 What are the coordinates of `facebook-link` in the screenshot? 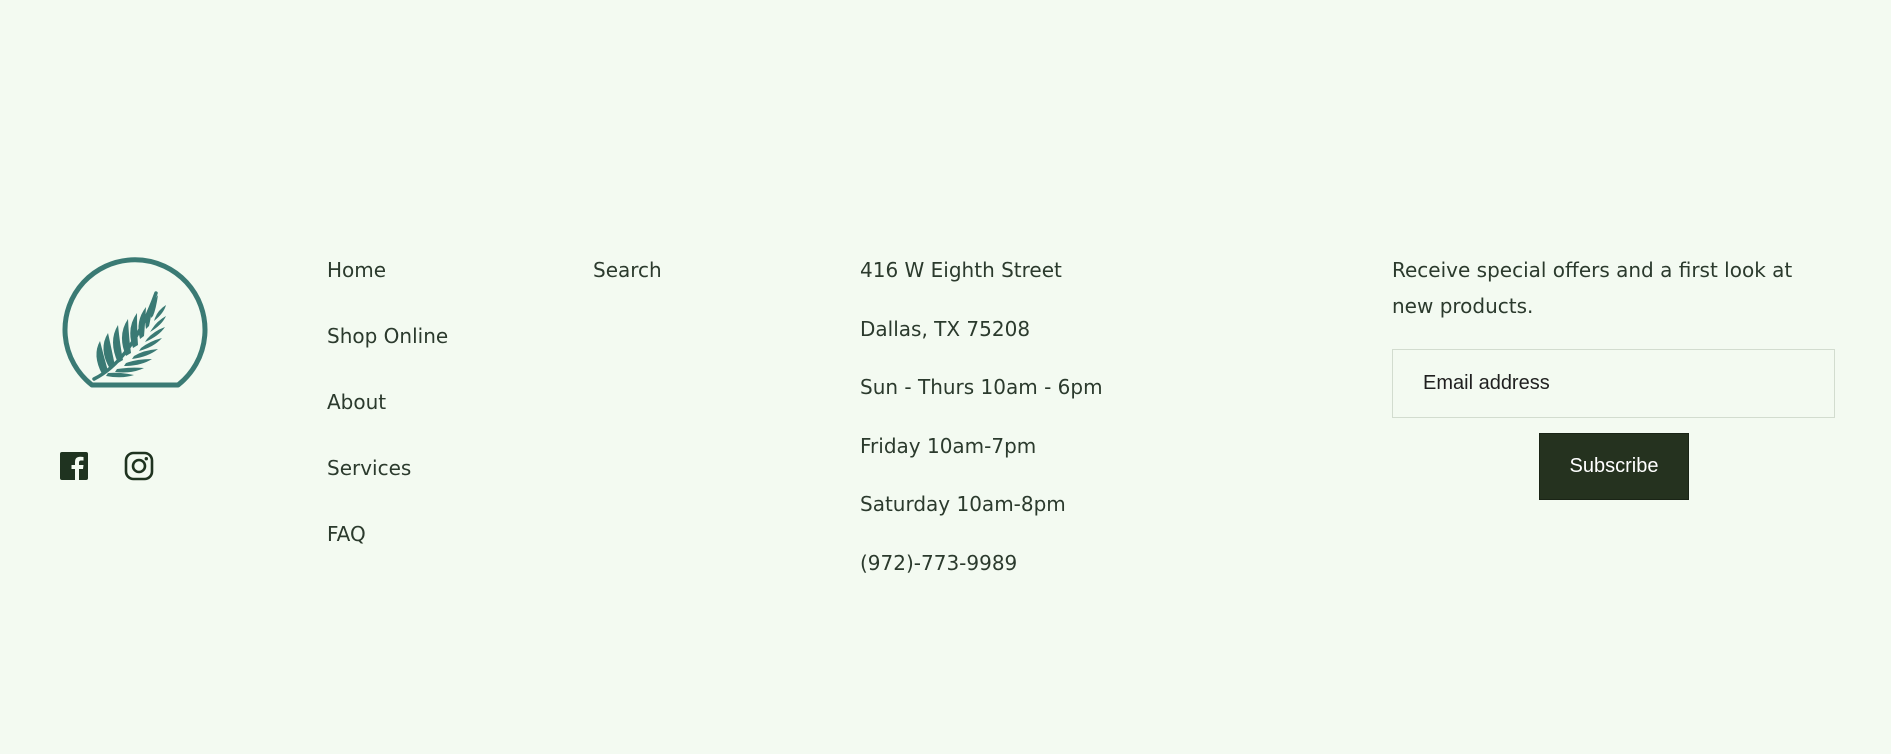 It's located at (74, 466).